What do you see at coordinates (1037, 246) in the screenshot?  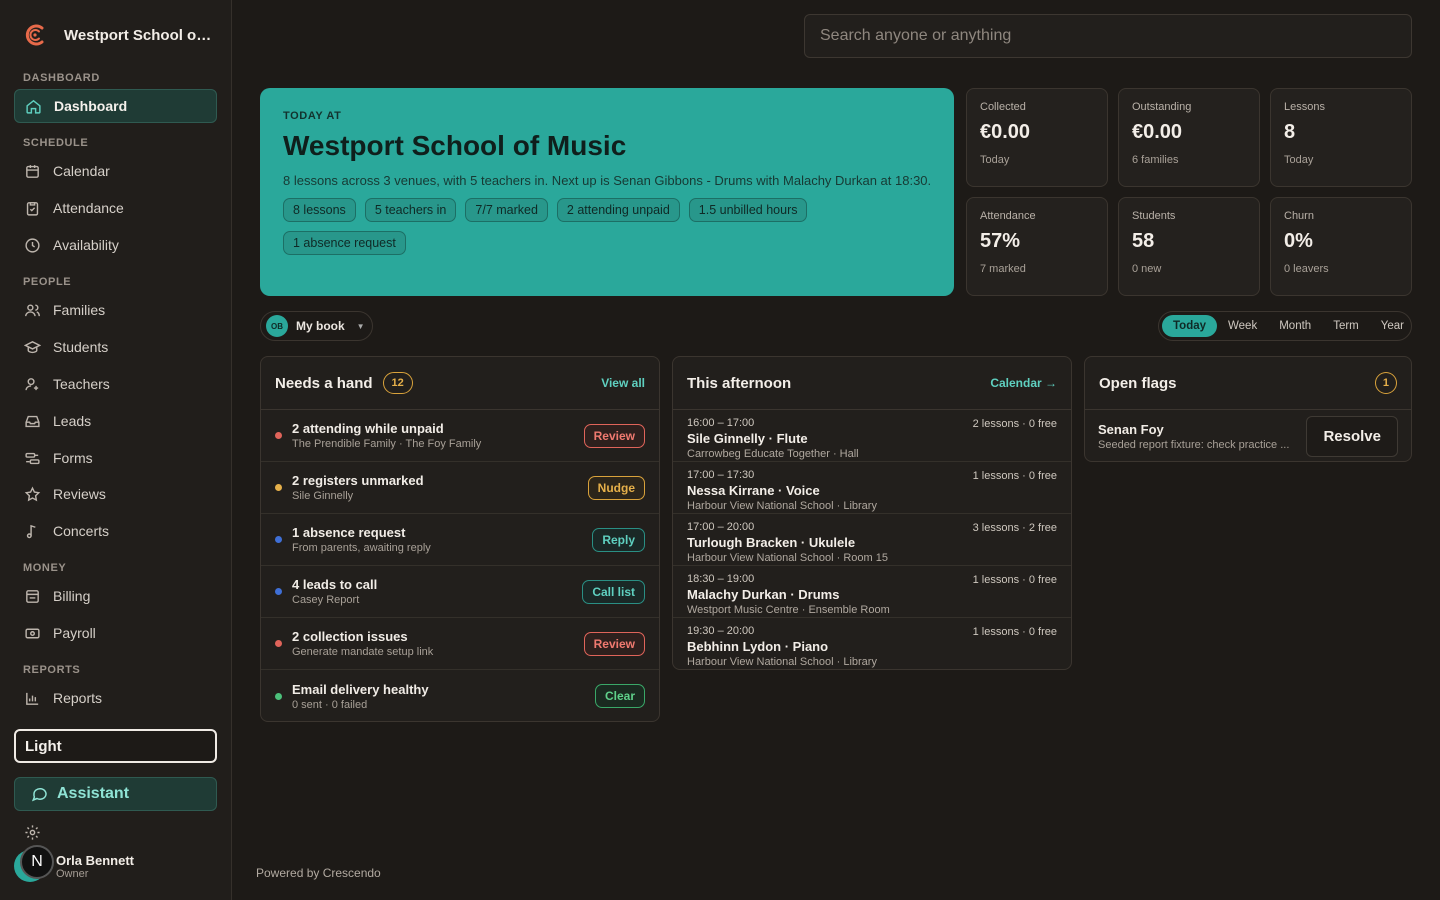 I see `stat-card-attendance: Attendance 57% 7 marked` at bounding box center [1037, 246].